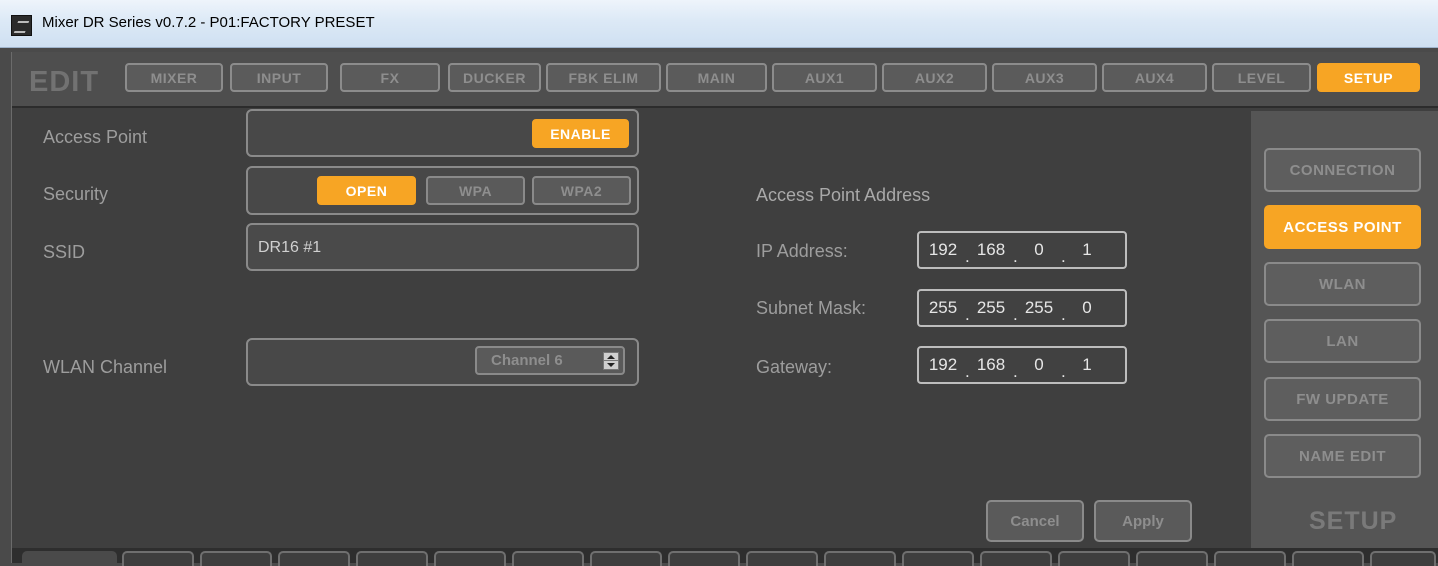 The height and width of the screenshot is (566, 1438). What do you see at coordinates (1022, 308) in the screenshot?
I see `subnet-mask-input: 255 . 255 . 255 . 0` at bounding box center [1022, 308].